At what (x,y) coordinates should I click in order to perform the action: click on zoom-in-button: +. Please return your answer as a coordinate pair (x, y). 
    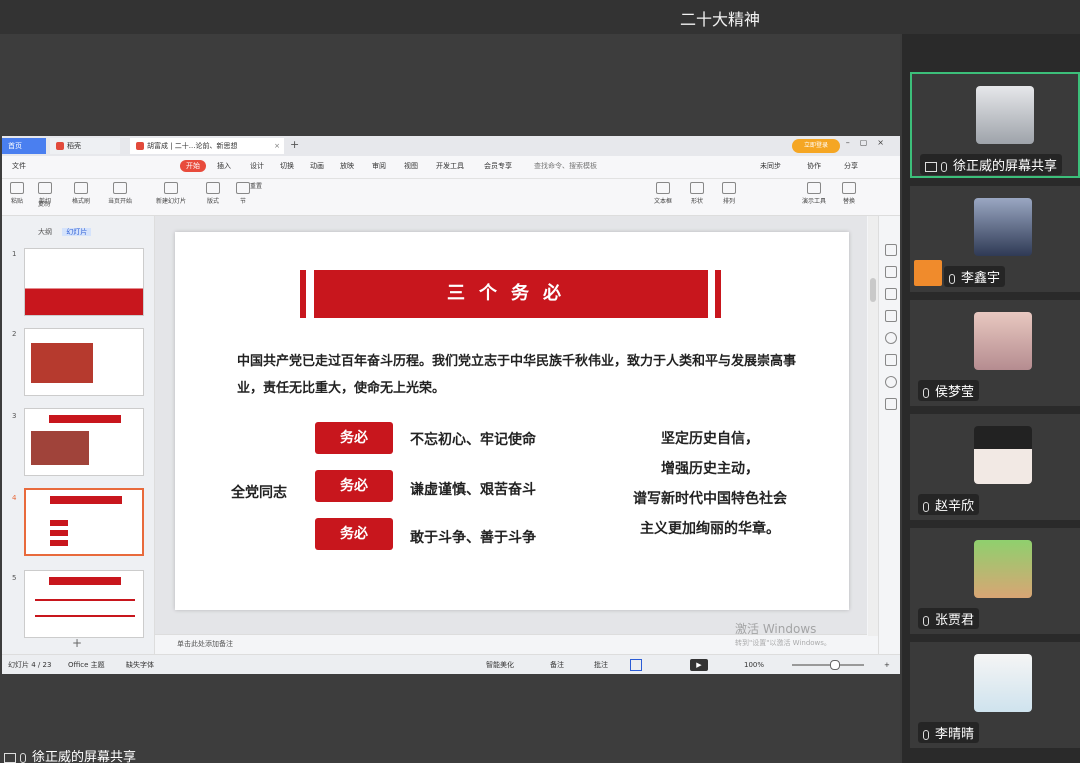
    Looking at the image, I should click on (887, 664).